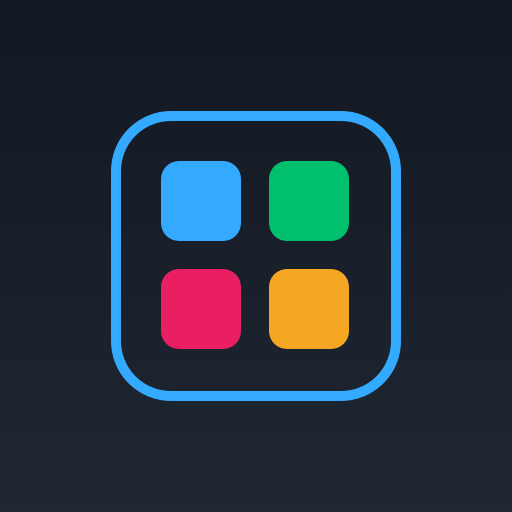 Image resolution: width=512 pixels, height=512 pixels. What do you see at coordinates (201, 309) in the screenshot?
I see `tile-pink` at bounding box center [201, 309].